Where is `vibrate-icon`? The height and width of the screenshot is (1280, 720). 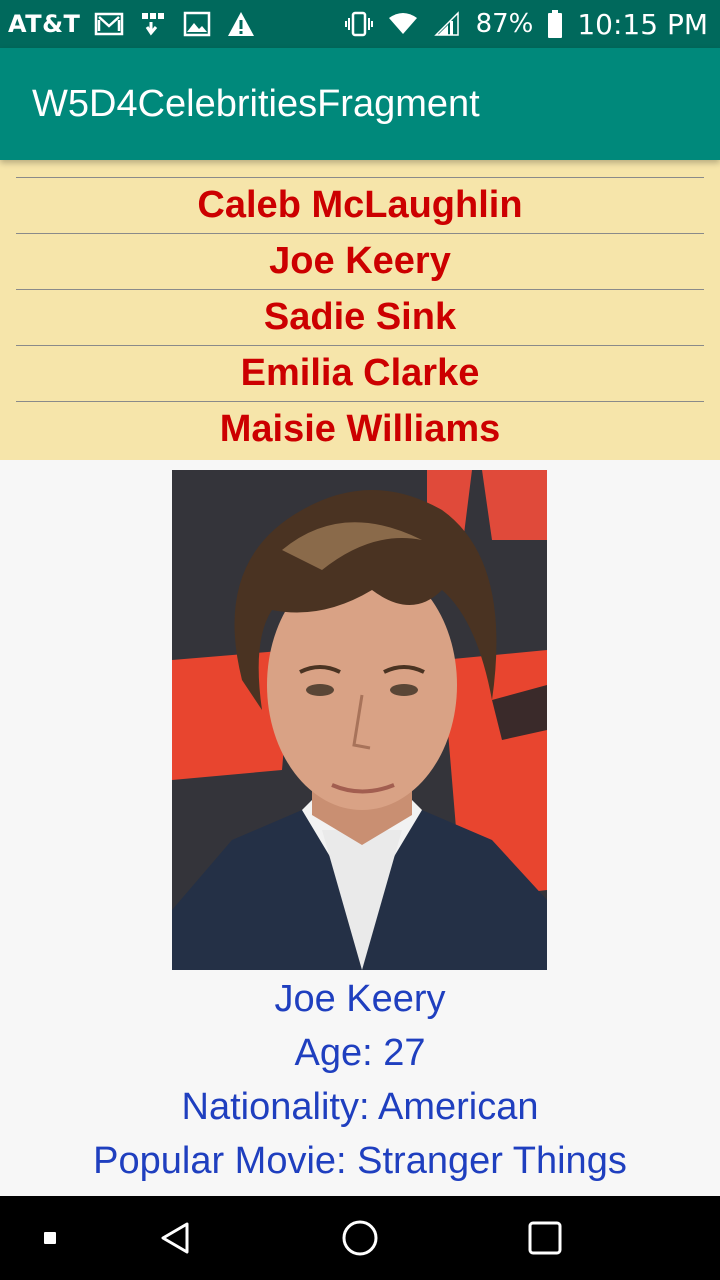
vibrate-icon is located at coordinates (359, 24).